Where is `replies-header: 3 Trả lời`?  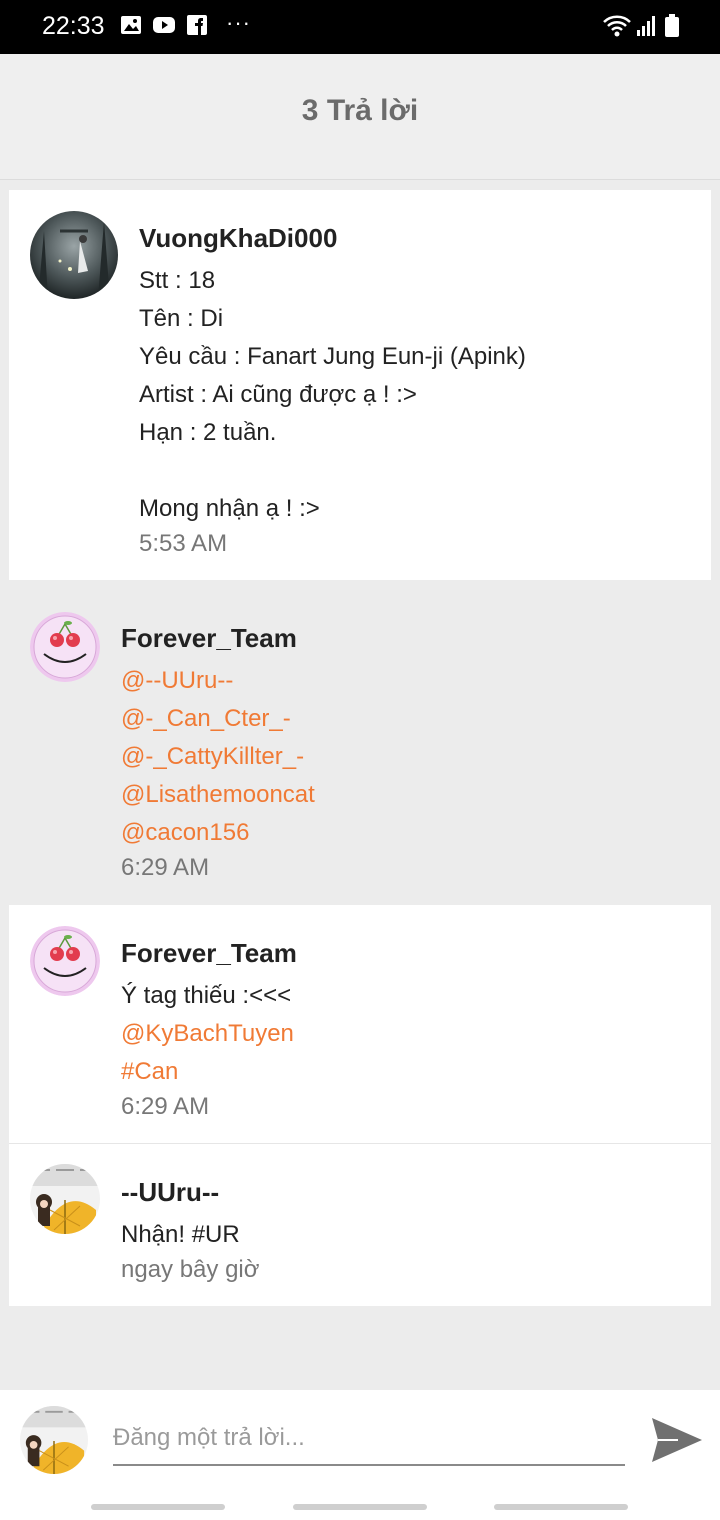 replies-header: 3 Trả lời is located at coordinates (360, 117).